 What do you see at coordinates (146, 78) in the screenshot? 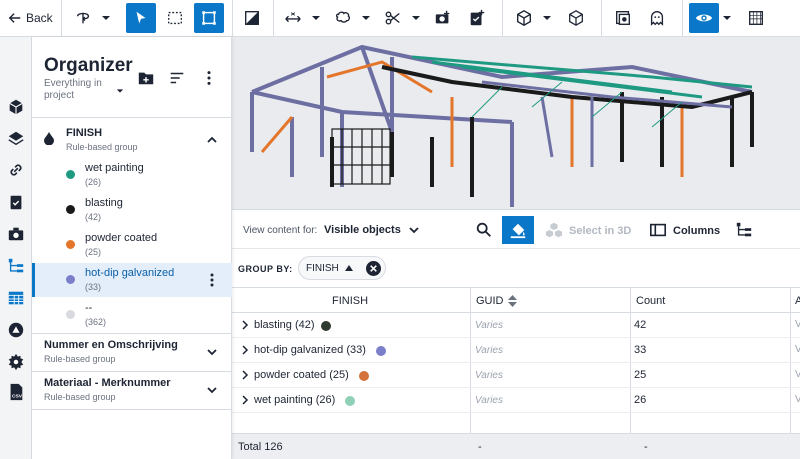
I see `add-folder-icon` at bounding box center [146, 78].